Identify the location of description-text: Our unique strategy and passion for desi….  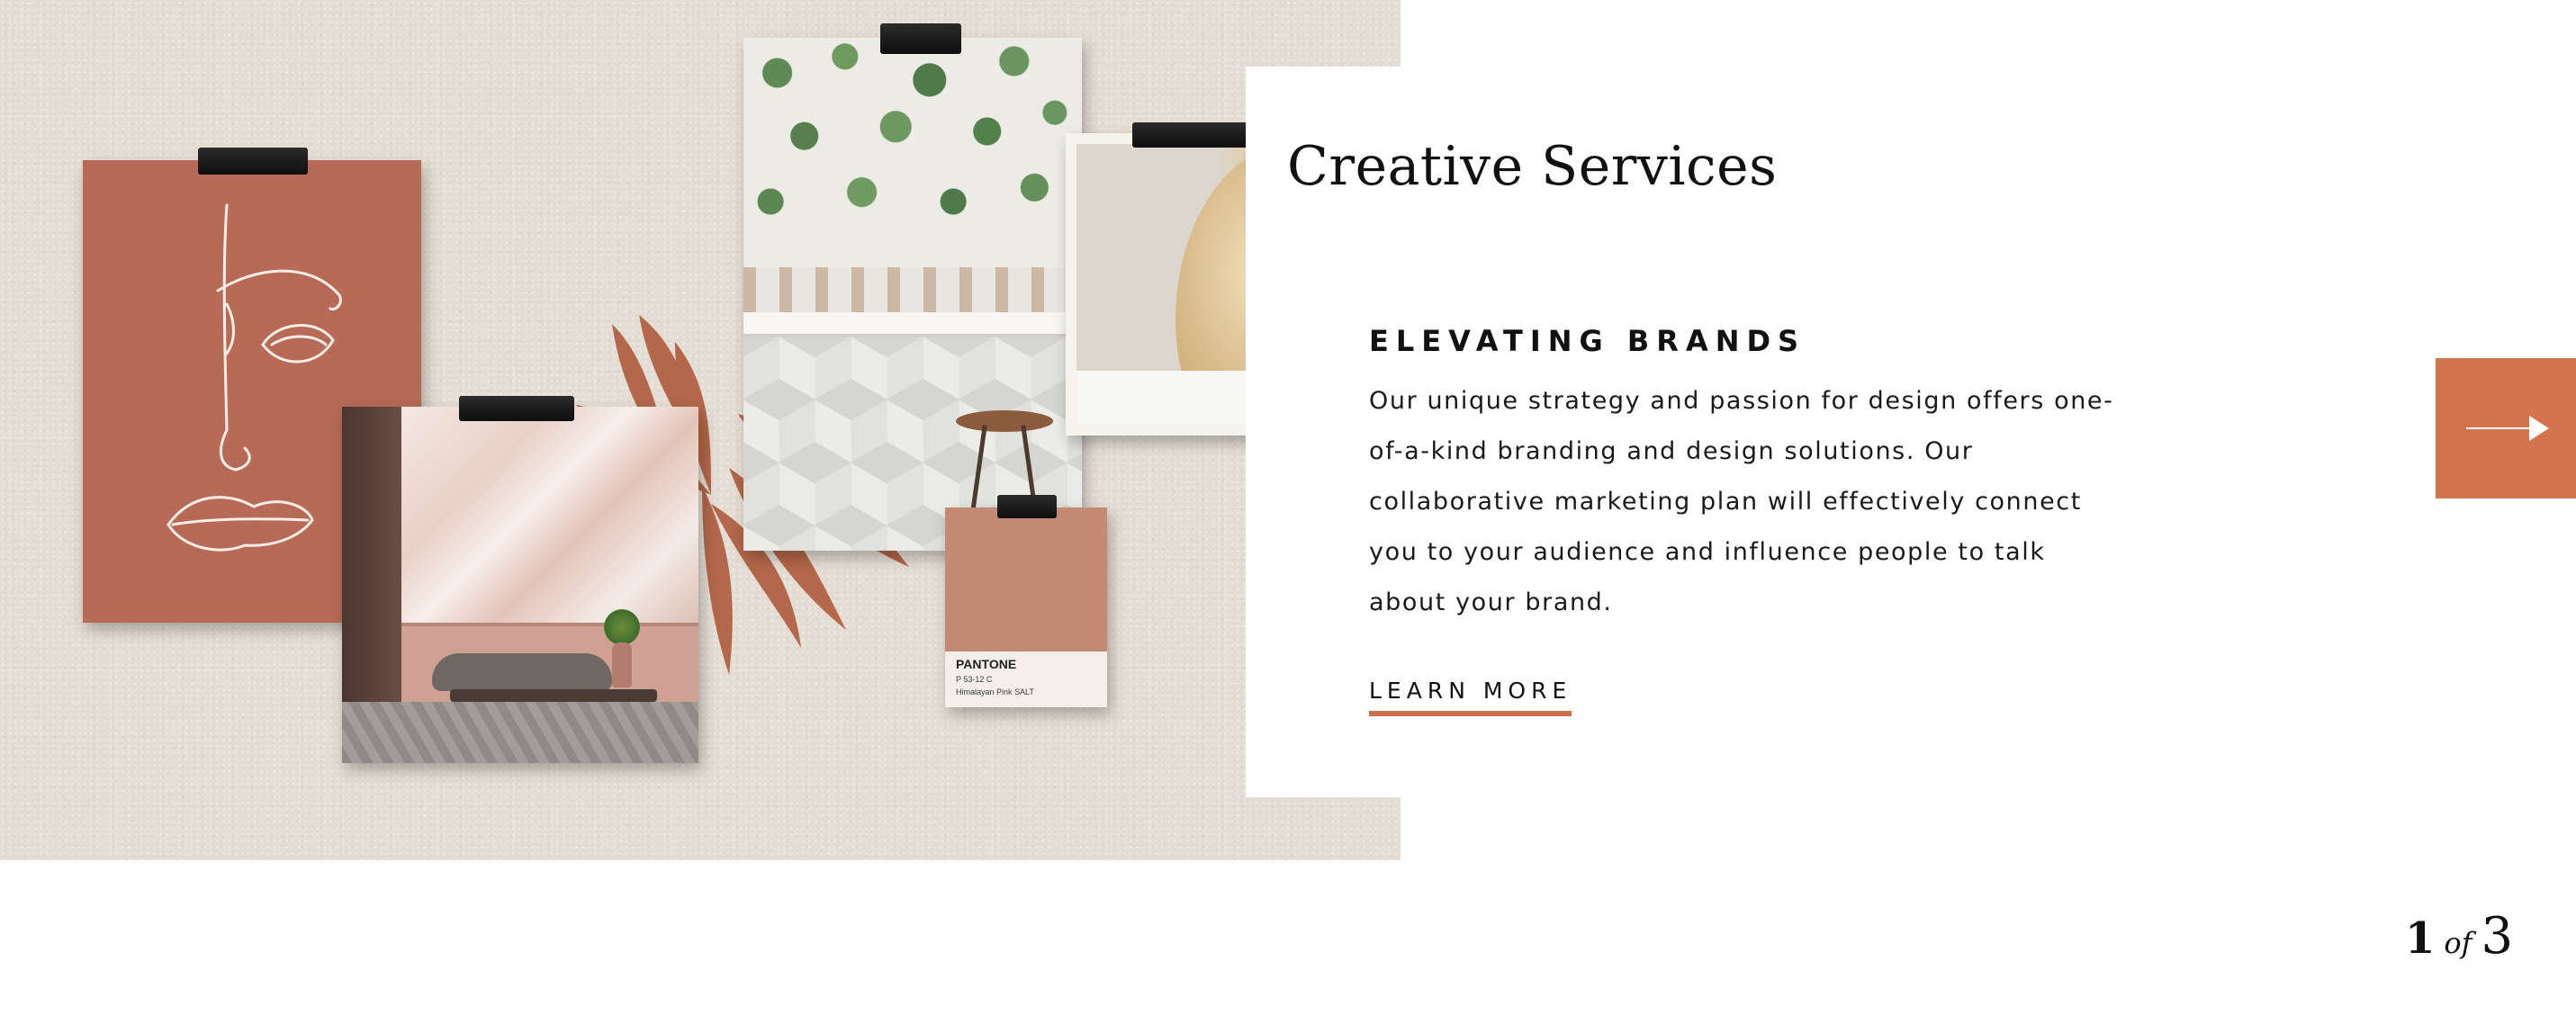
(1741, 501).